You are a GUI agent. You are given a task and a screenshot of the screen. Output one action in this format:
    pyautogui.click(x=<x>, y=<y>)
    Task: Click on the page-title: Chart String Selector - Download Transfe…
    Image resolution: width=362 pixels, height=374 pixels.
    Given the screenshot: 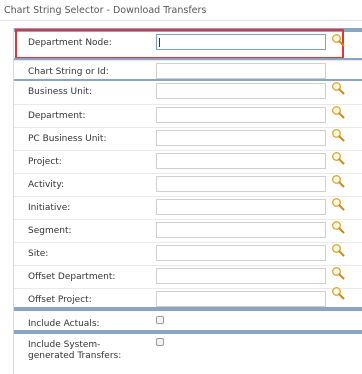 What is the action you would take?
    pyautogui.click(x=105, y=10)
    